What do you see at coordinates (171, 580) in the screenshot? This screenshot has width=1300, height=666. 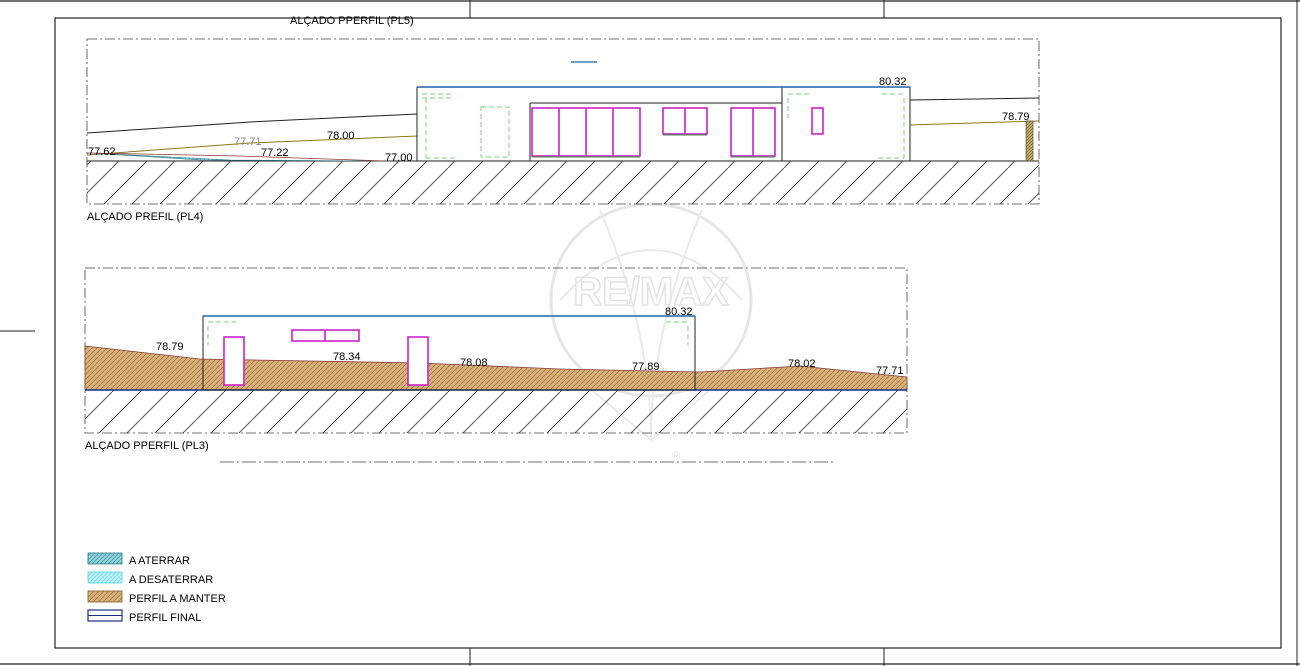 I see `legend-label-desaterrar: A DESATERRAR` at bounding box center [171, 580].